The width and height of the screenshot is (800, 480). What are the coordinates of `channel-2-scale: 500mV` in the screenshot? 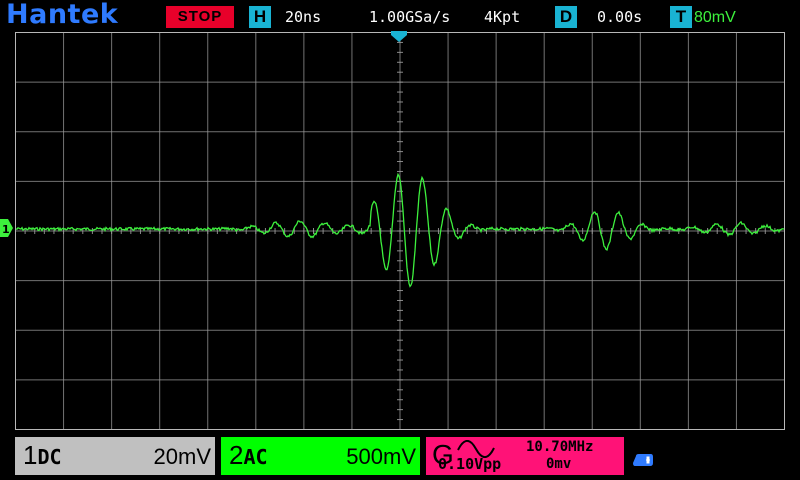 It's located at (381, 456).